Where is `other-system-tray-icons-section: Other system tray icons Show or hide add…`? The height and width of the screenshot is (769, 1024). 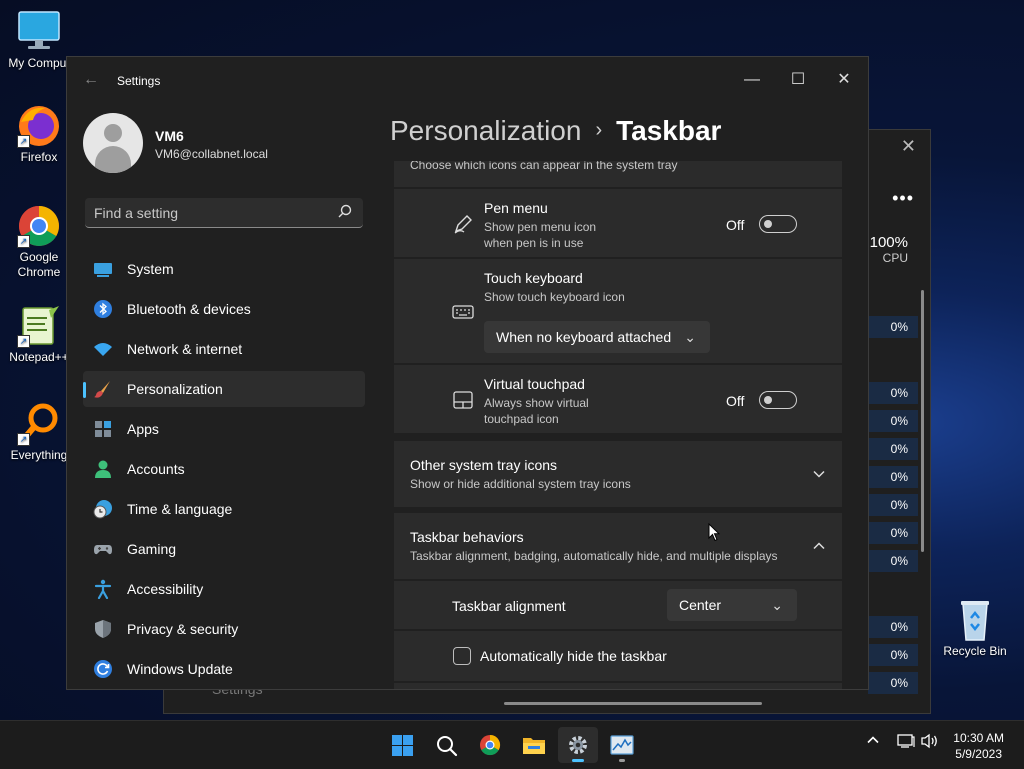 other-system-tray-icons-section: Other system tray icons Show or hide add… is located at coordinates (618, 474).